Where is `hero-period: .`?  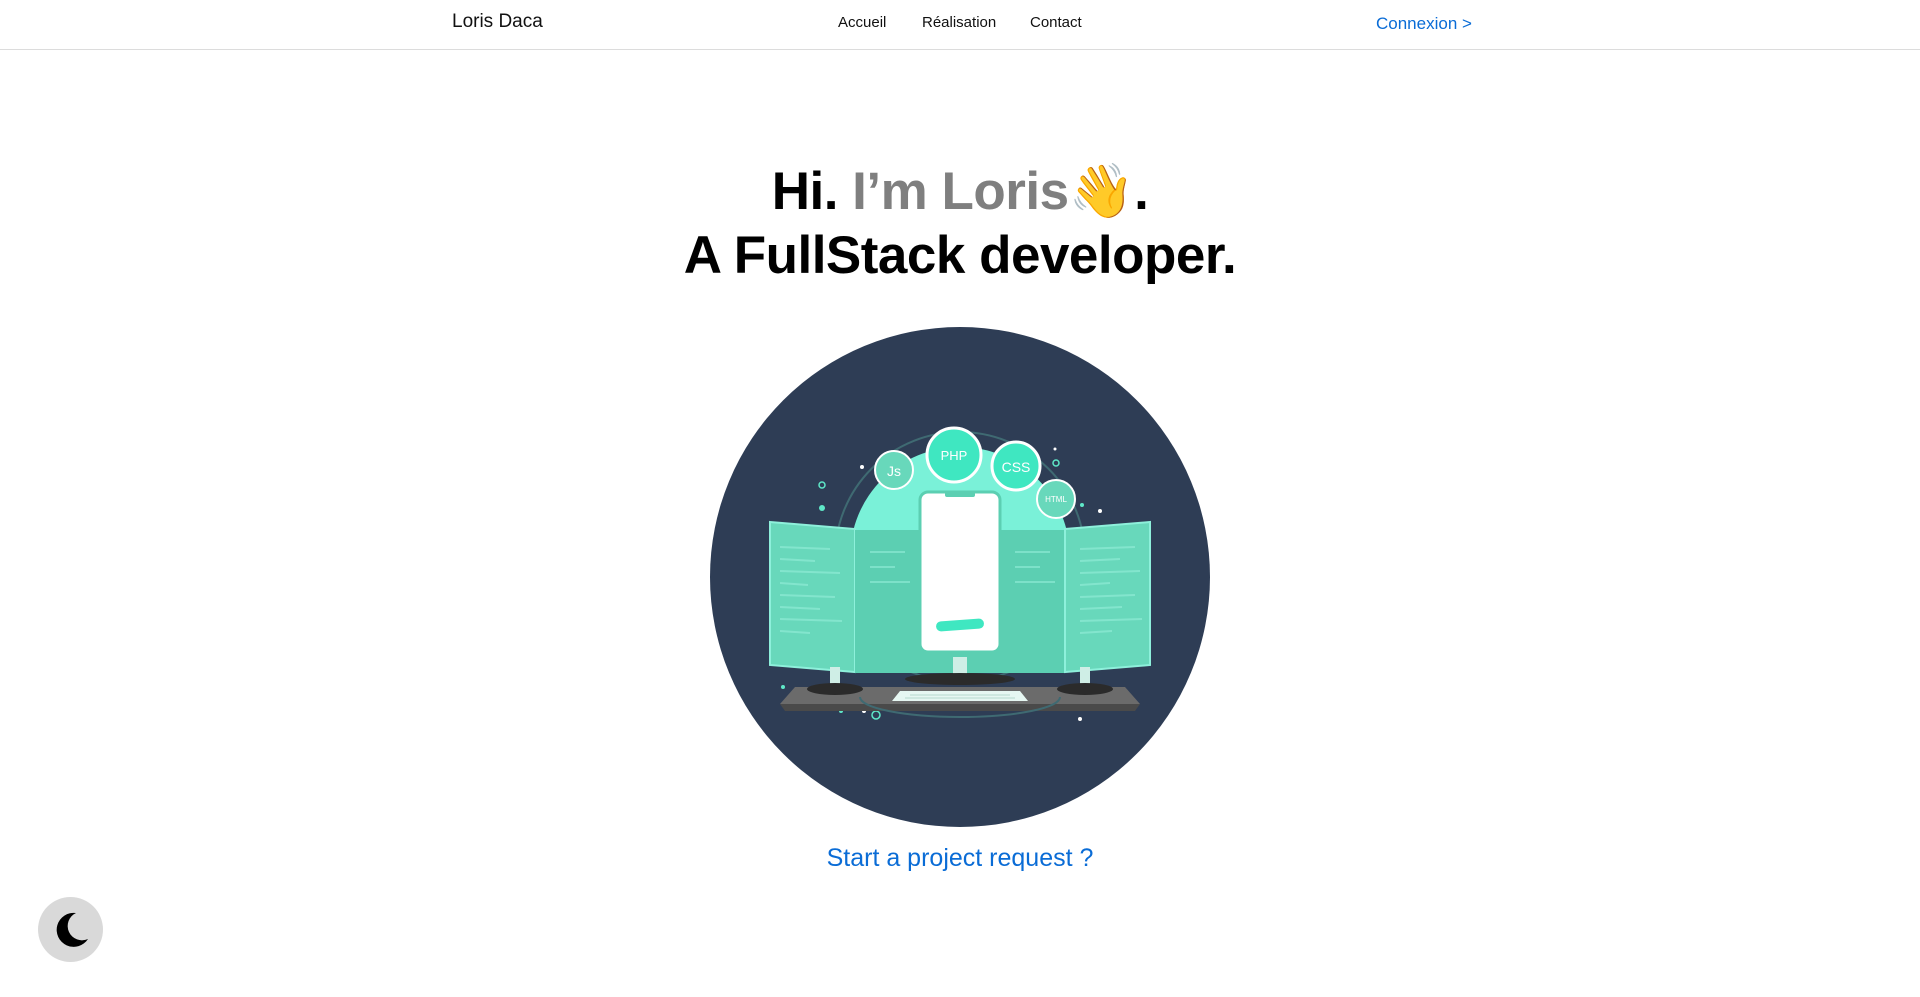
hero-period: . is located at coordinates (1141, 191).